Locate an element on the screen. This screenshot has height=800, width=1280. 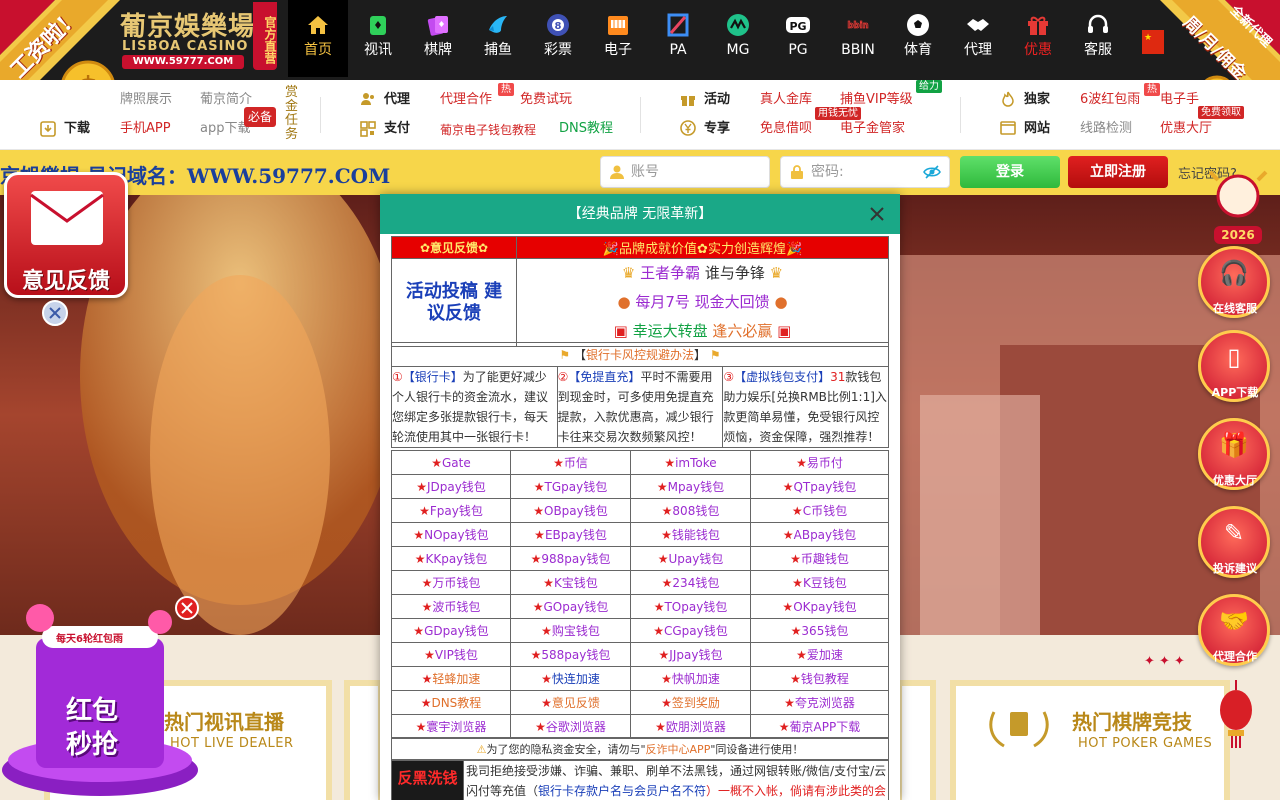
wallet-link: ★轻蜂加速 is located at coordinates (451, 678).